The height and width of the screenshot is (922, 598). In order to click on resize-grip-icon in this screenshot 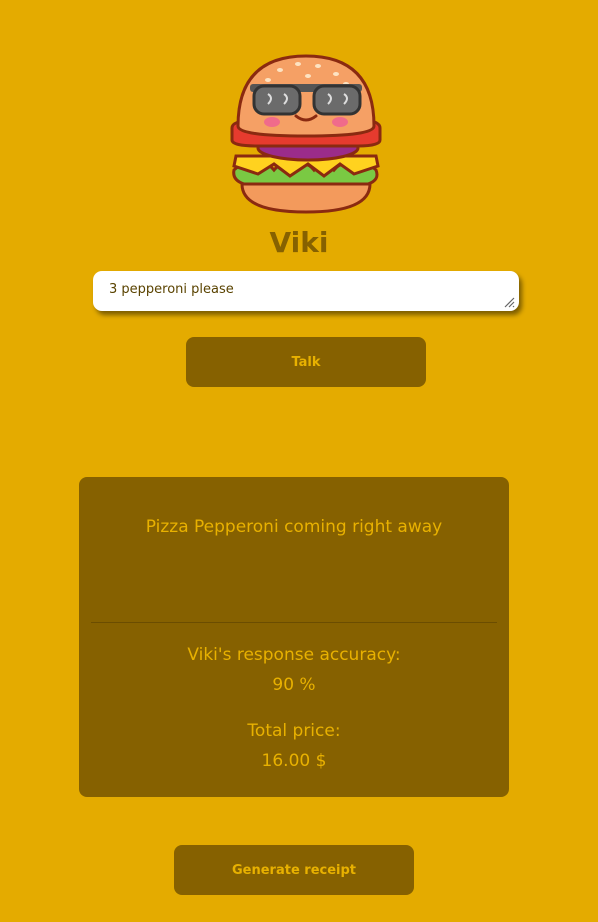, I will do `click(509, 302)`.